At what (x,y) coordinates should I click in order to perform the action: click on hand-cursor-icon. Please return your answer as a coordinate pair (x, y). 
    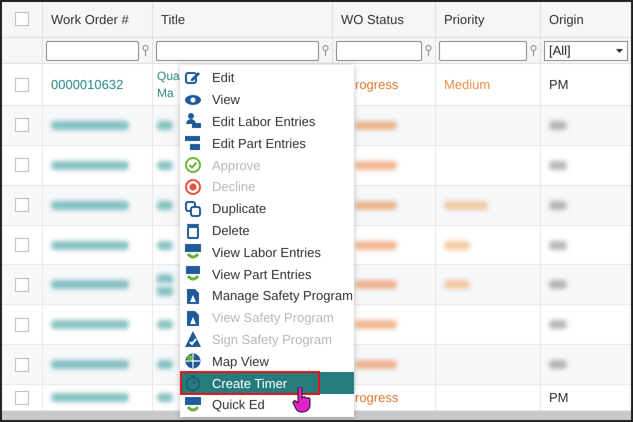
    Looking at the image, I should click on (302, 400).